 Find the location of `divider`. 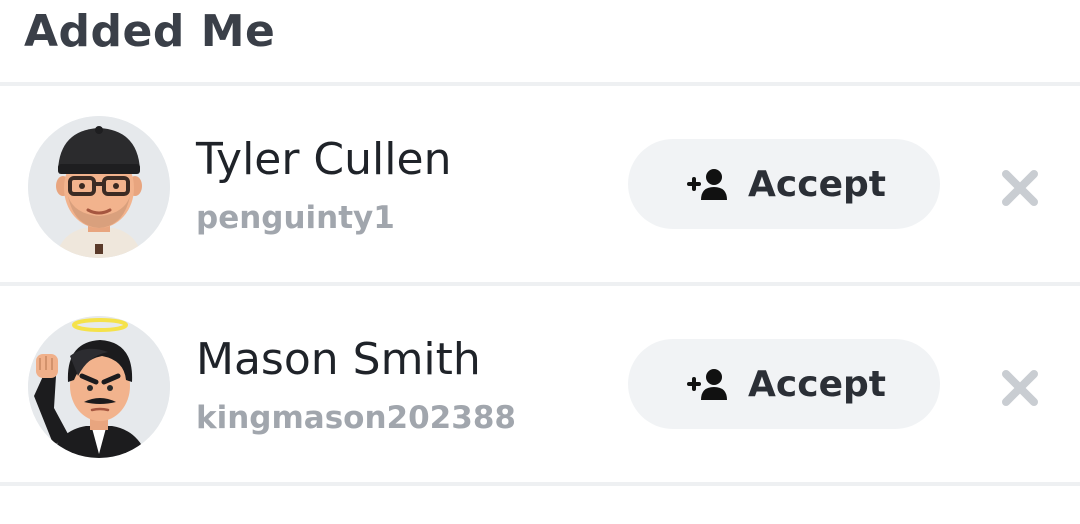

divider is located at coordinates (540, 484).